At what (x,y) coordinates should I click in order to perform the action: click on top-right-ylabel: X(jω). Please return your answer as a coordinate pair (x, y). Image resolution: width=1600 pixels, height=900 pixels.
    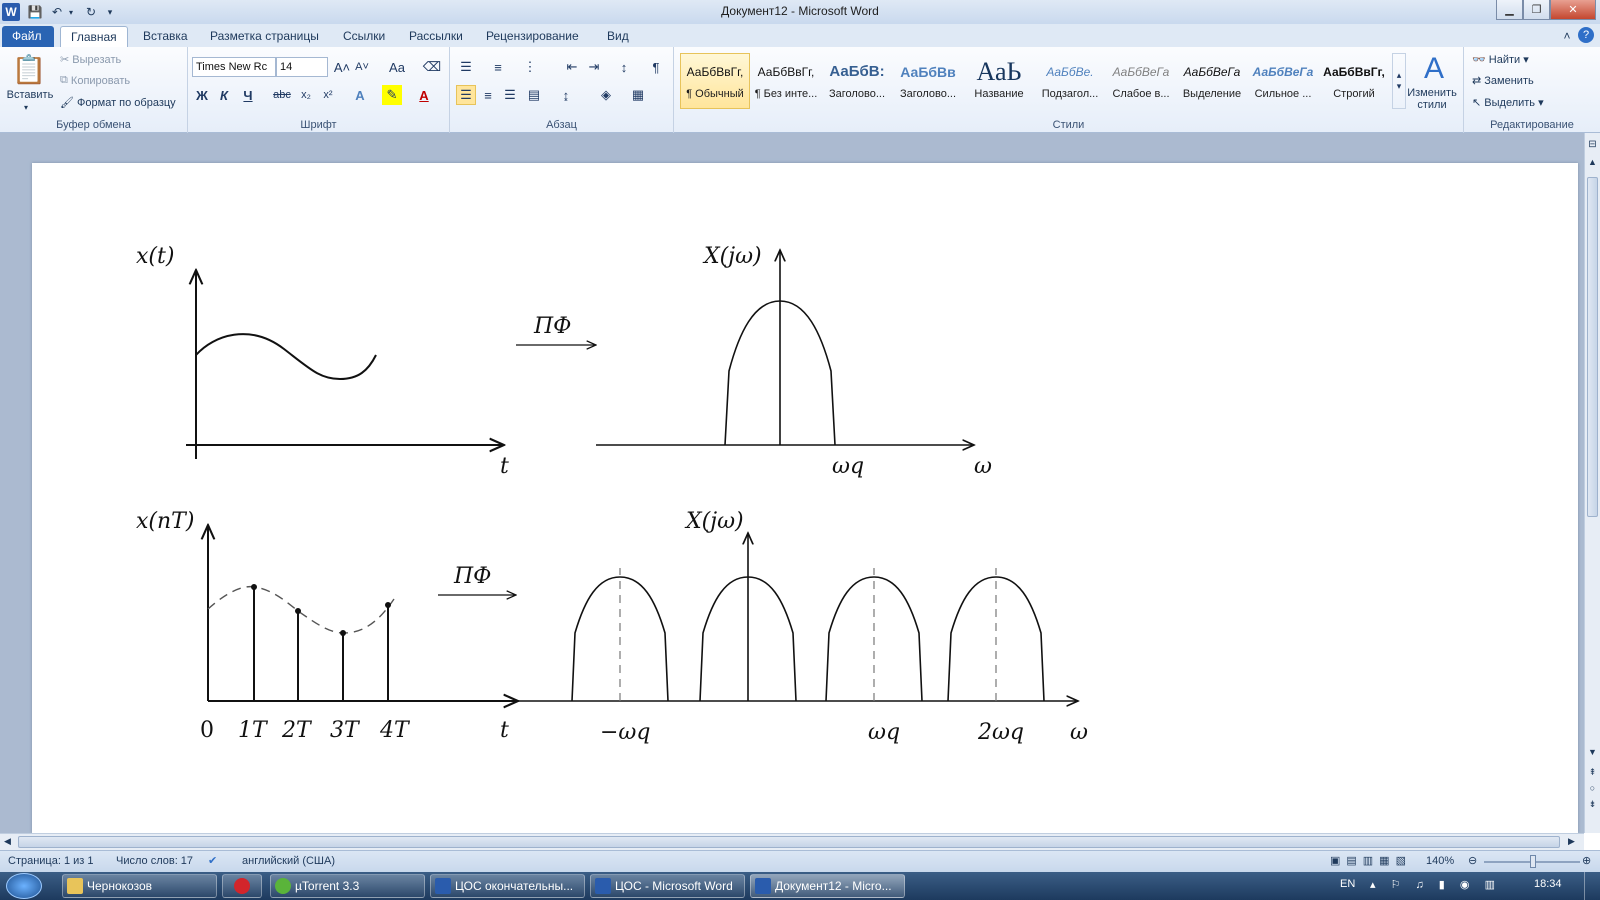
    Looking at the image, I should click on (732, 256).